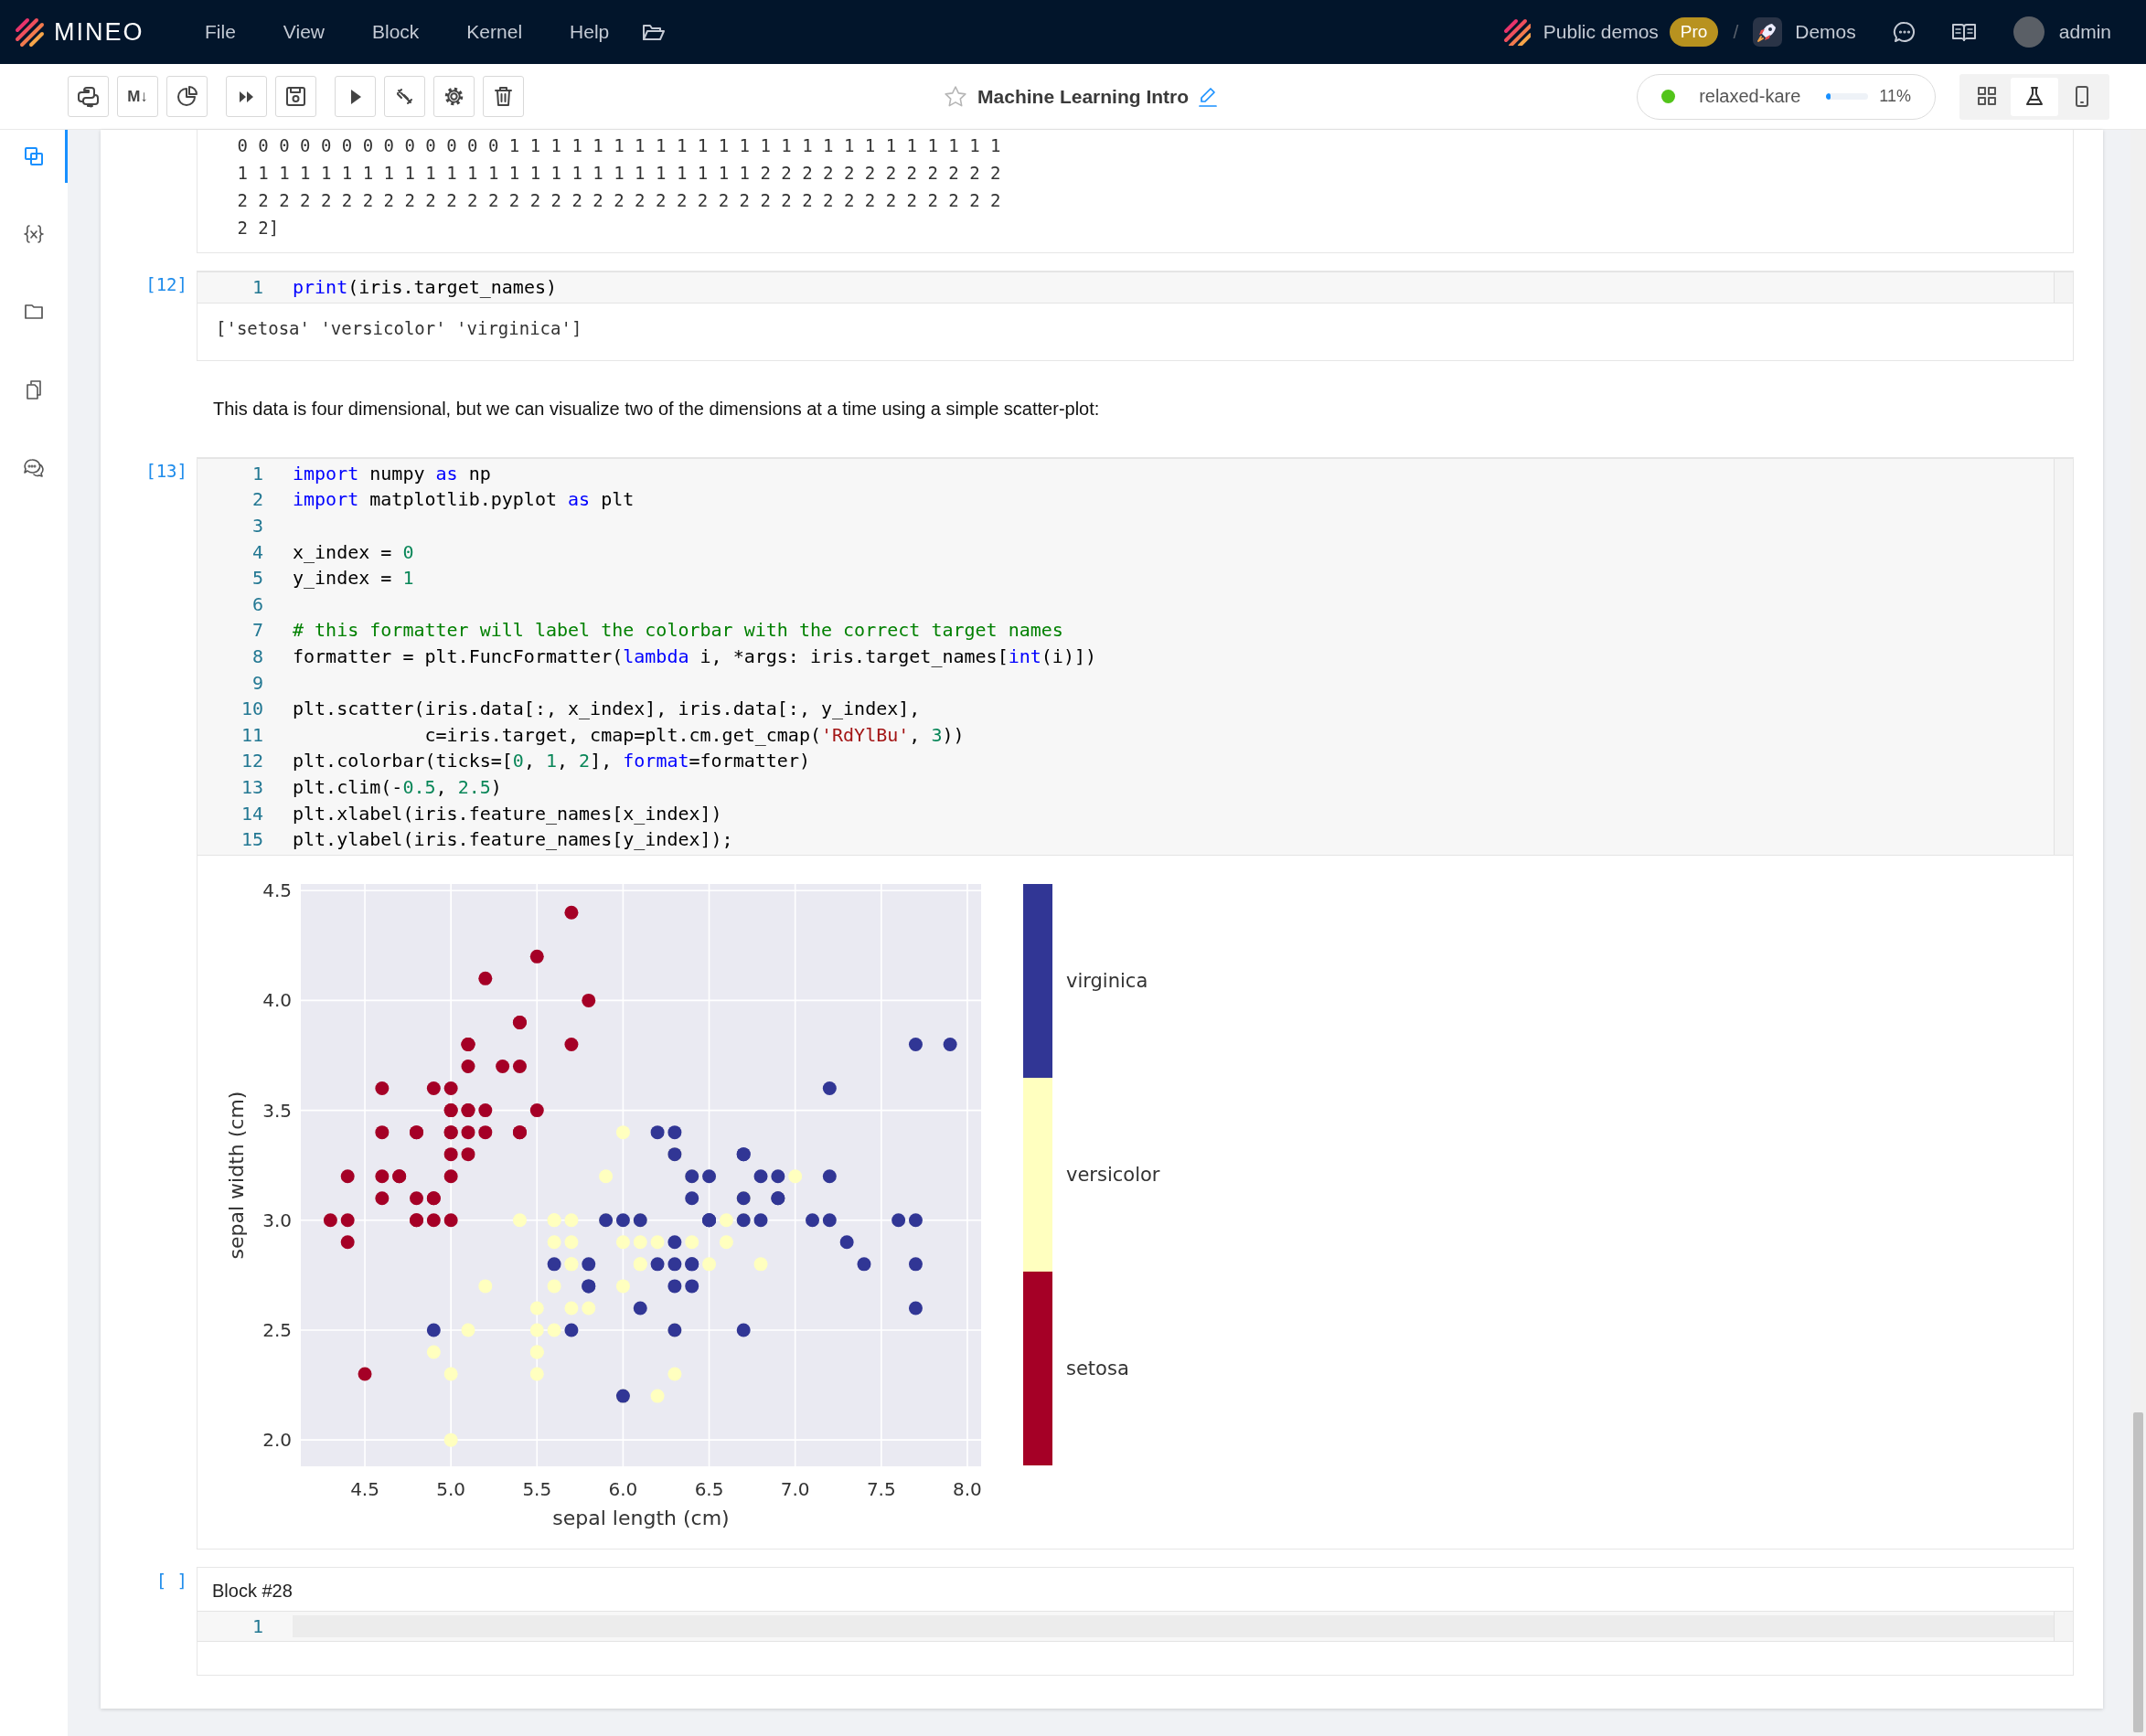  I want to click on line-number: 12, so click(251, 761).